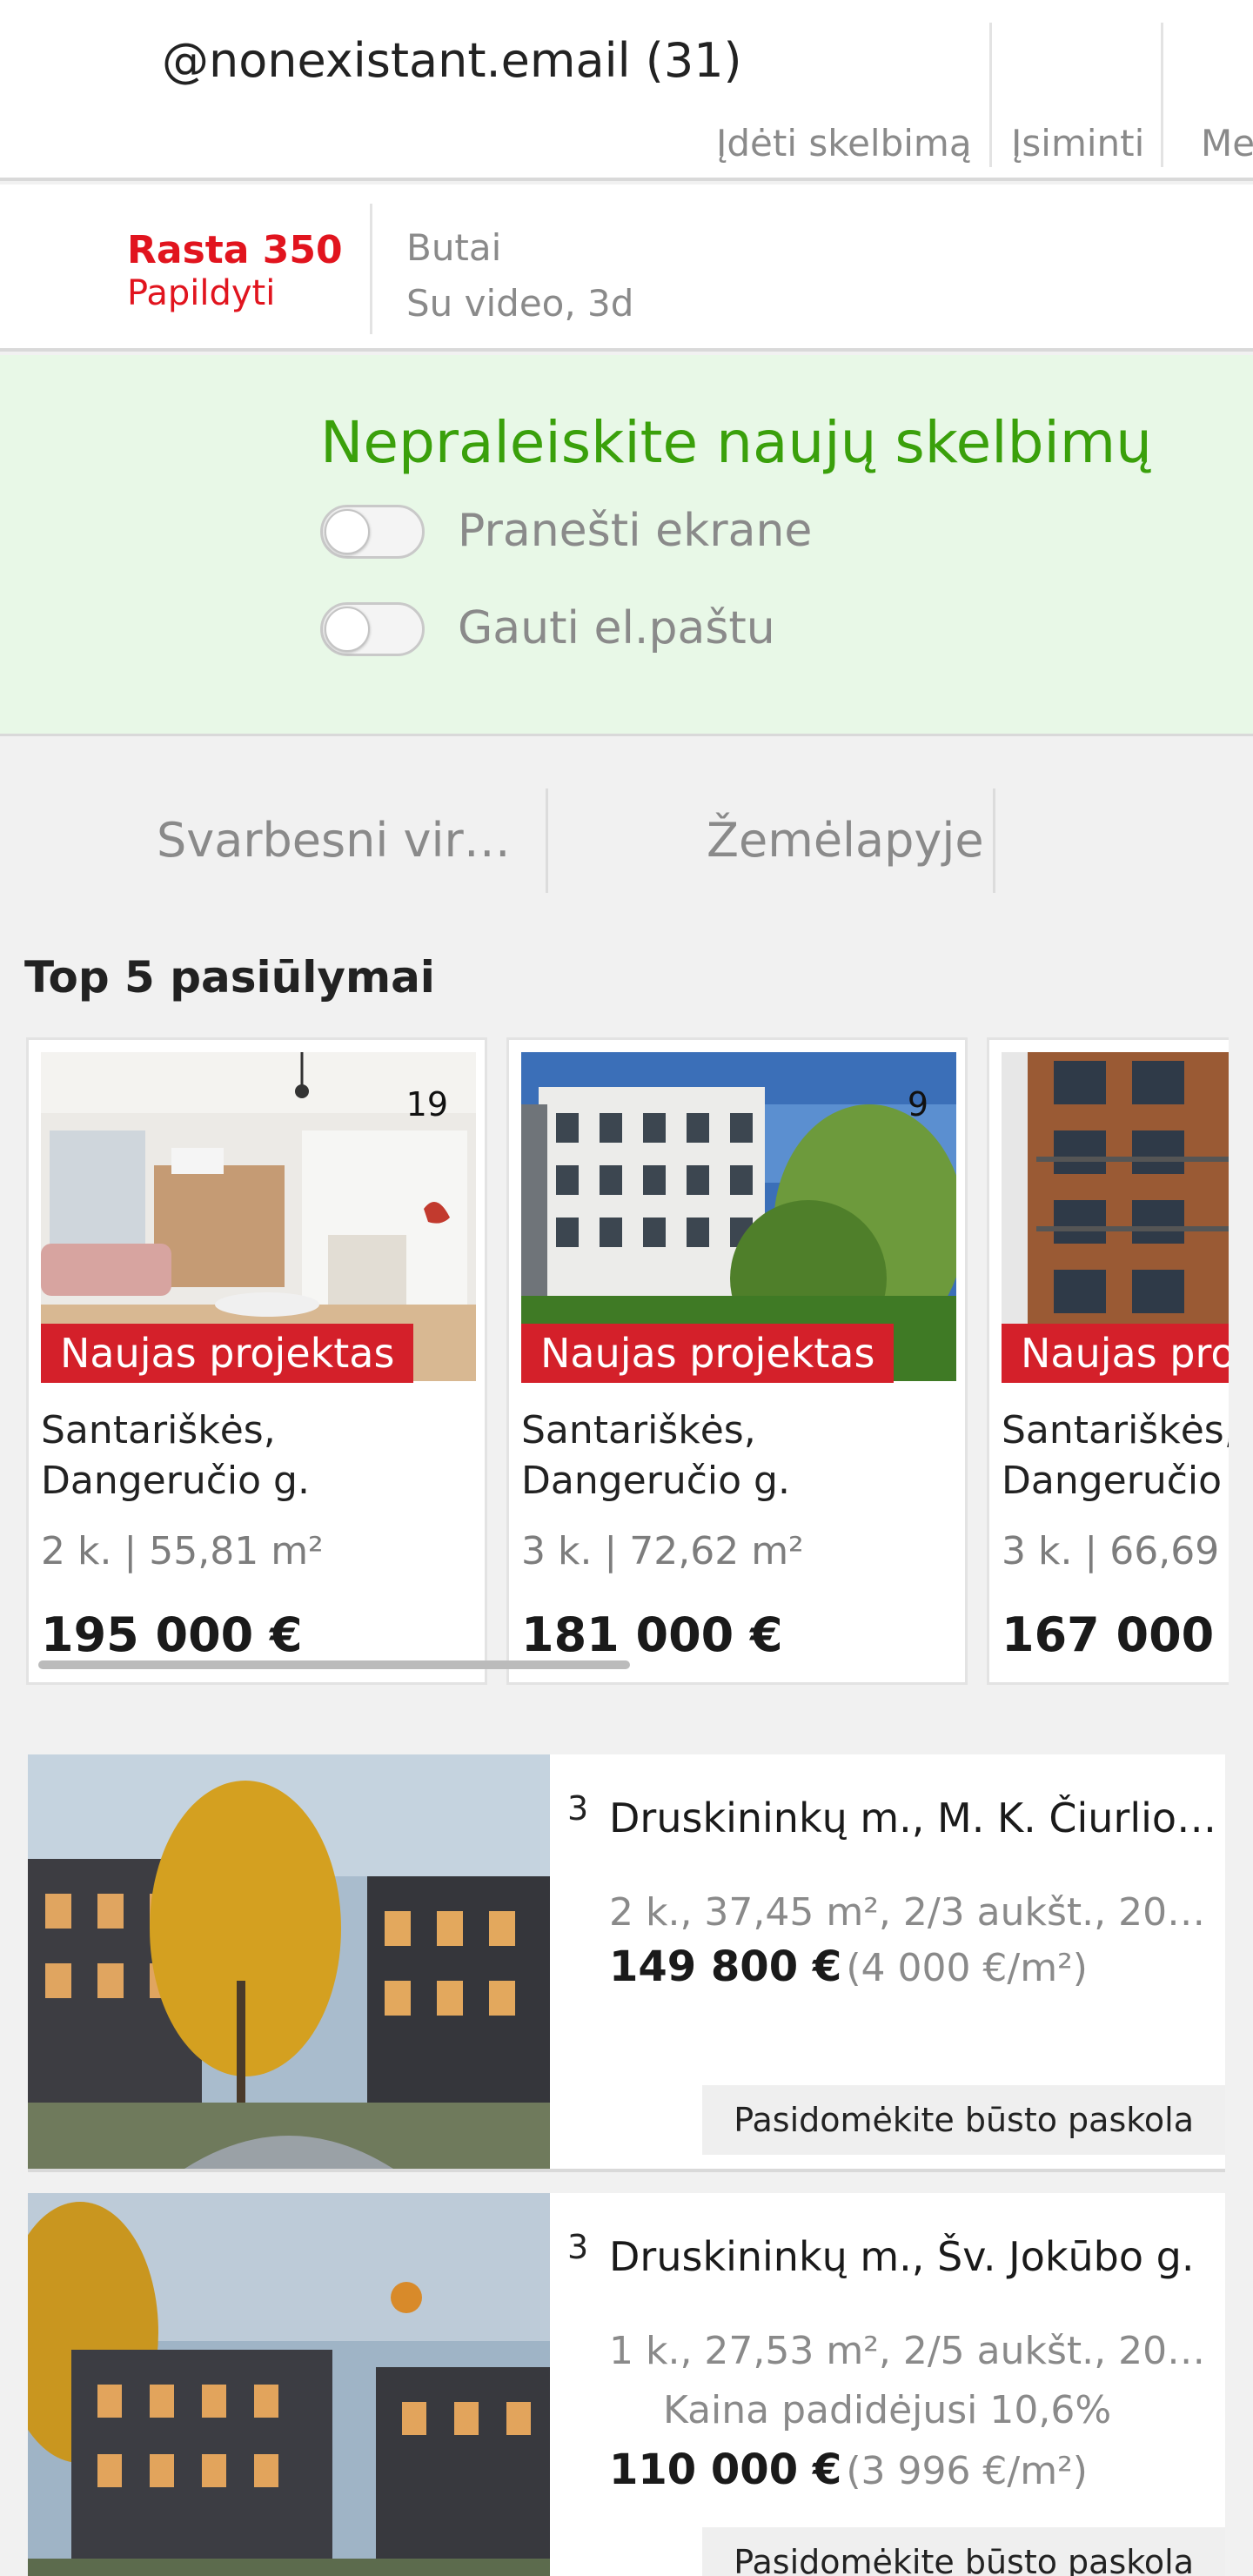  Describe the element at coordinates (616, 628) in the screenshot. I see `email-notification-label: Gauti el.paštu` at that location.